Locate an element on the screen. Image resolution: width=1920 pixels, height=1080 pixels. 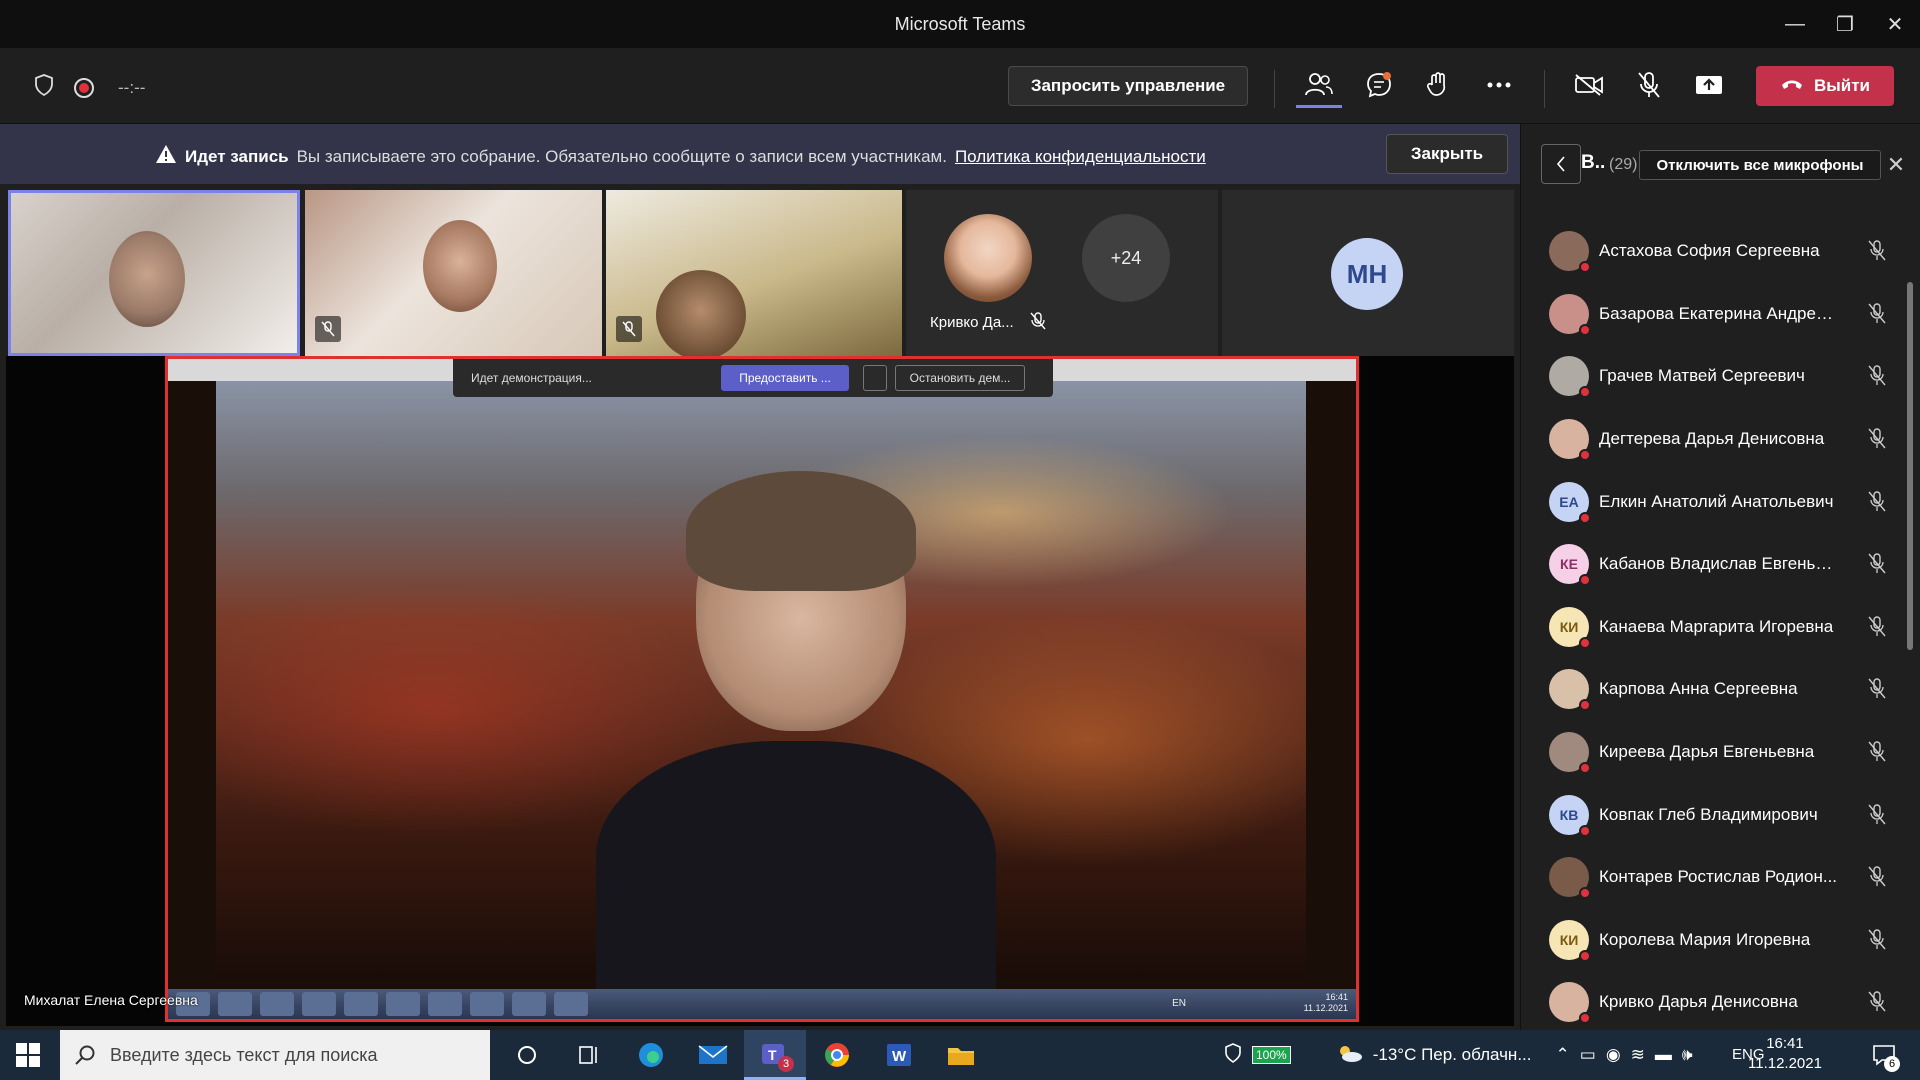
participant-row: Карпова Анна Сергеевна is located at coordinates (1720, 689).